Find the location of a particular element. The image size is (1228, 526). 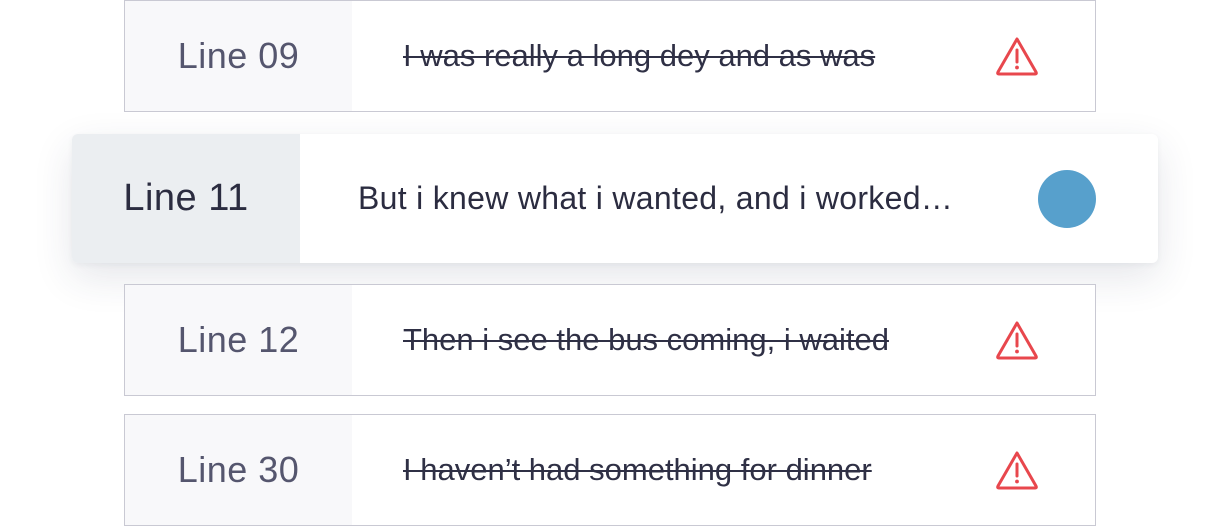

line-number-label: Line 30 is located at coordinates (238, 470).